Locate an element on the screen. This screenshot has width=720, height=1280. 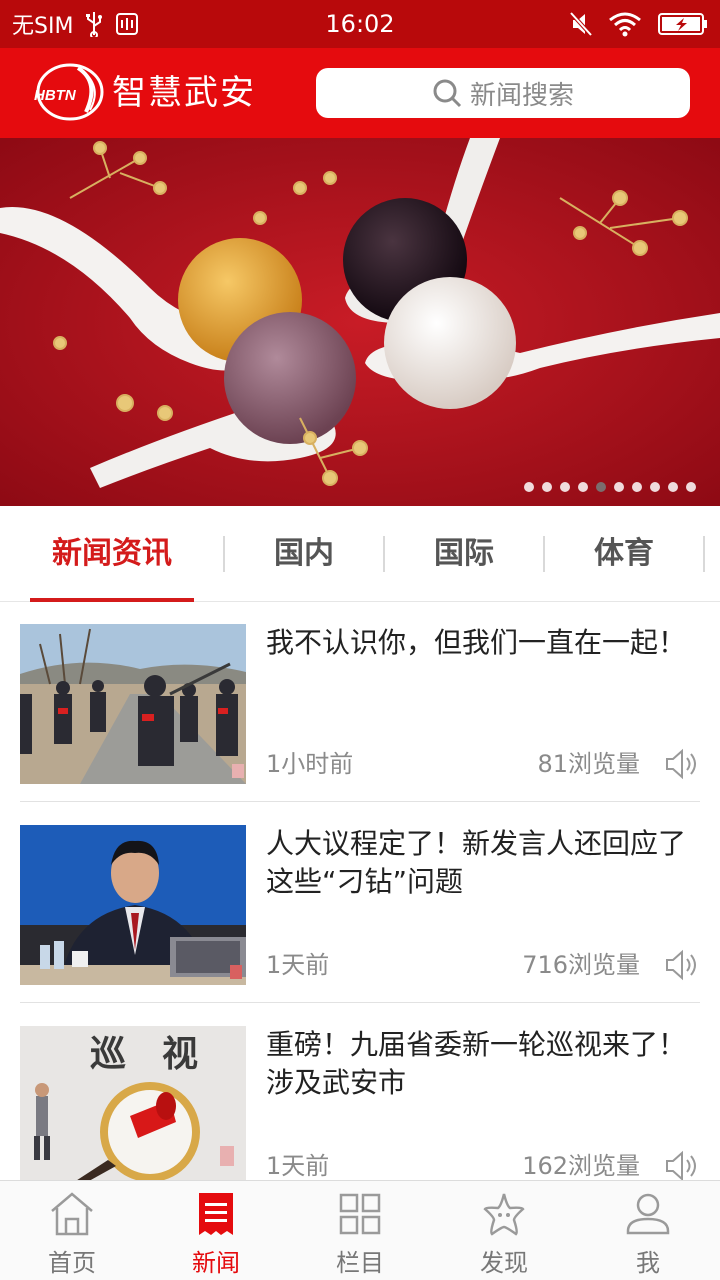
nav-columns: 栏目 is located at coordinates (360, 1230).